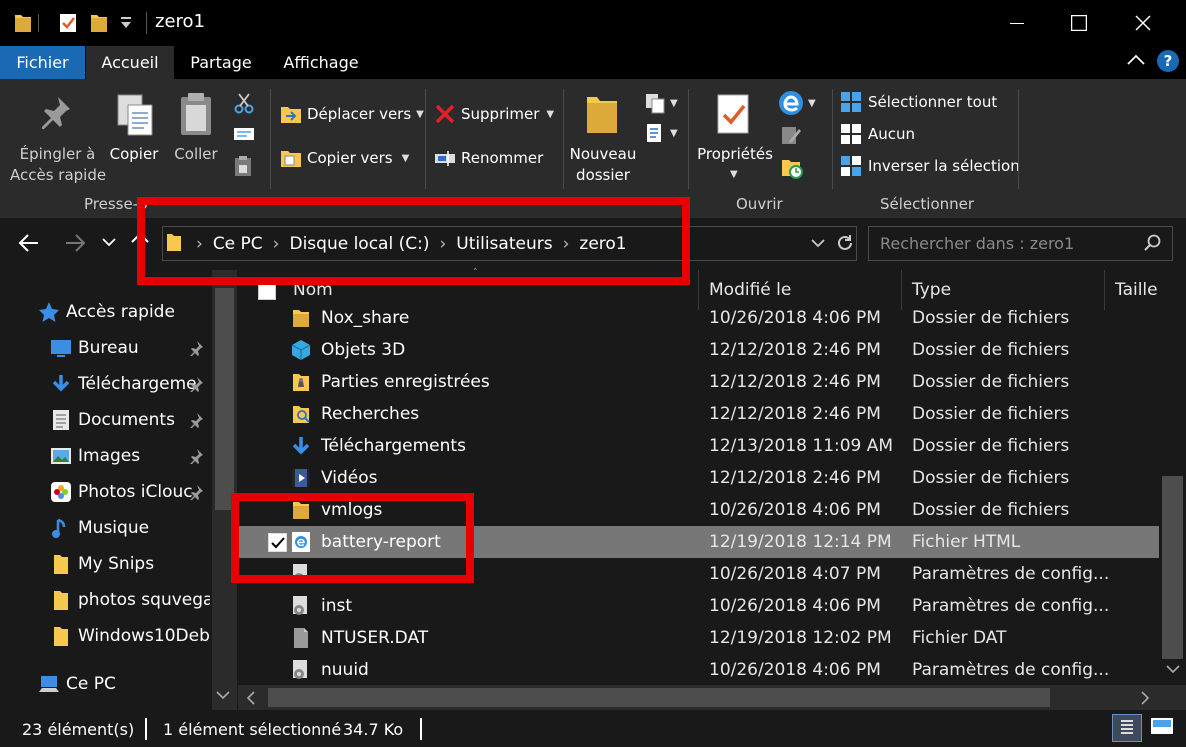  I want to click on easy-access-button: ▼, so click(661, 133).